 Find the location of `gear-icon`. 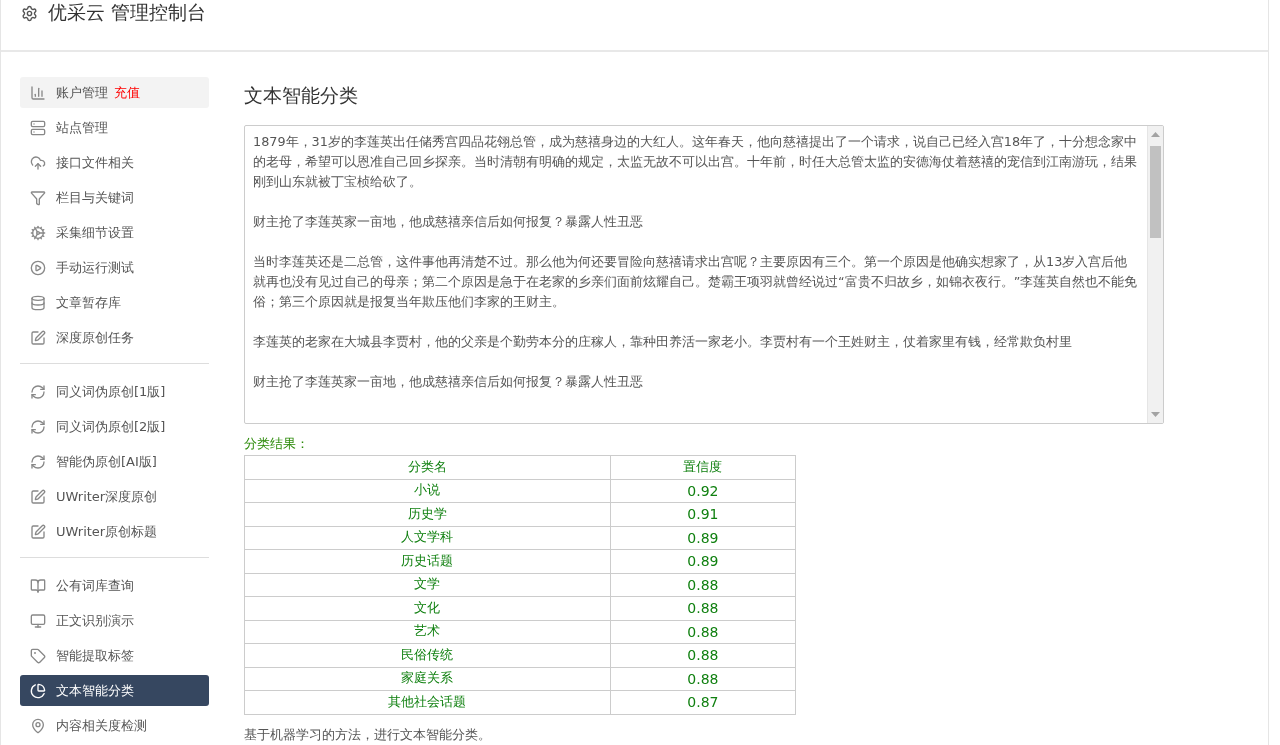

gear-icon is located at coordinates (38, 232).